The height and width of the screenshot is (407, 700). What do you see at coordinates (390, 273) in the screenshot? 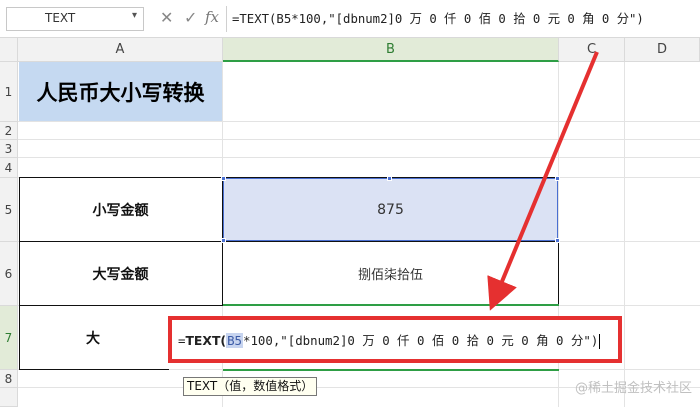
I see `cell-b6-value: 捌佰柒拾伍` at bounding box center [390, 273].